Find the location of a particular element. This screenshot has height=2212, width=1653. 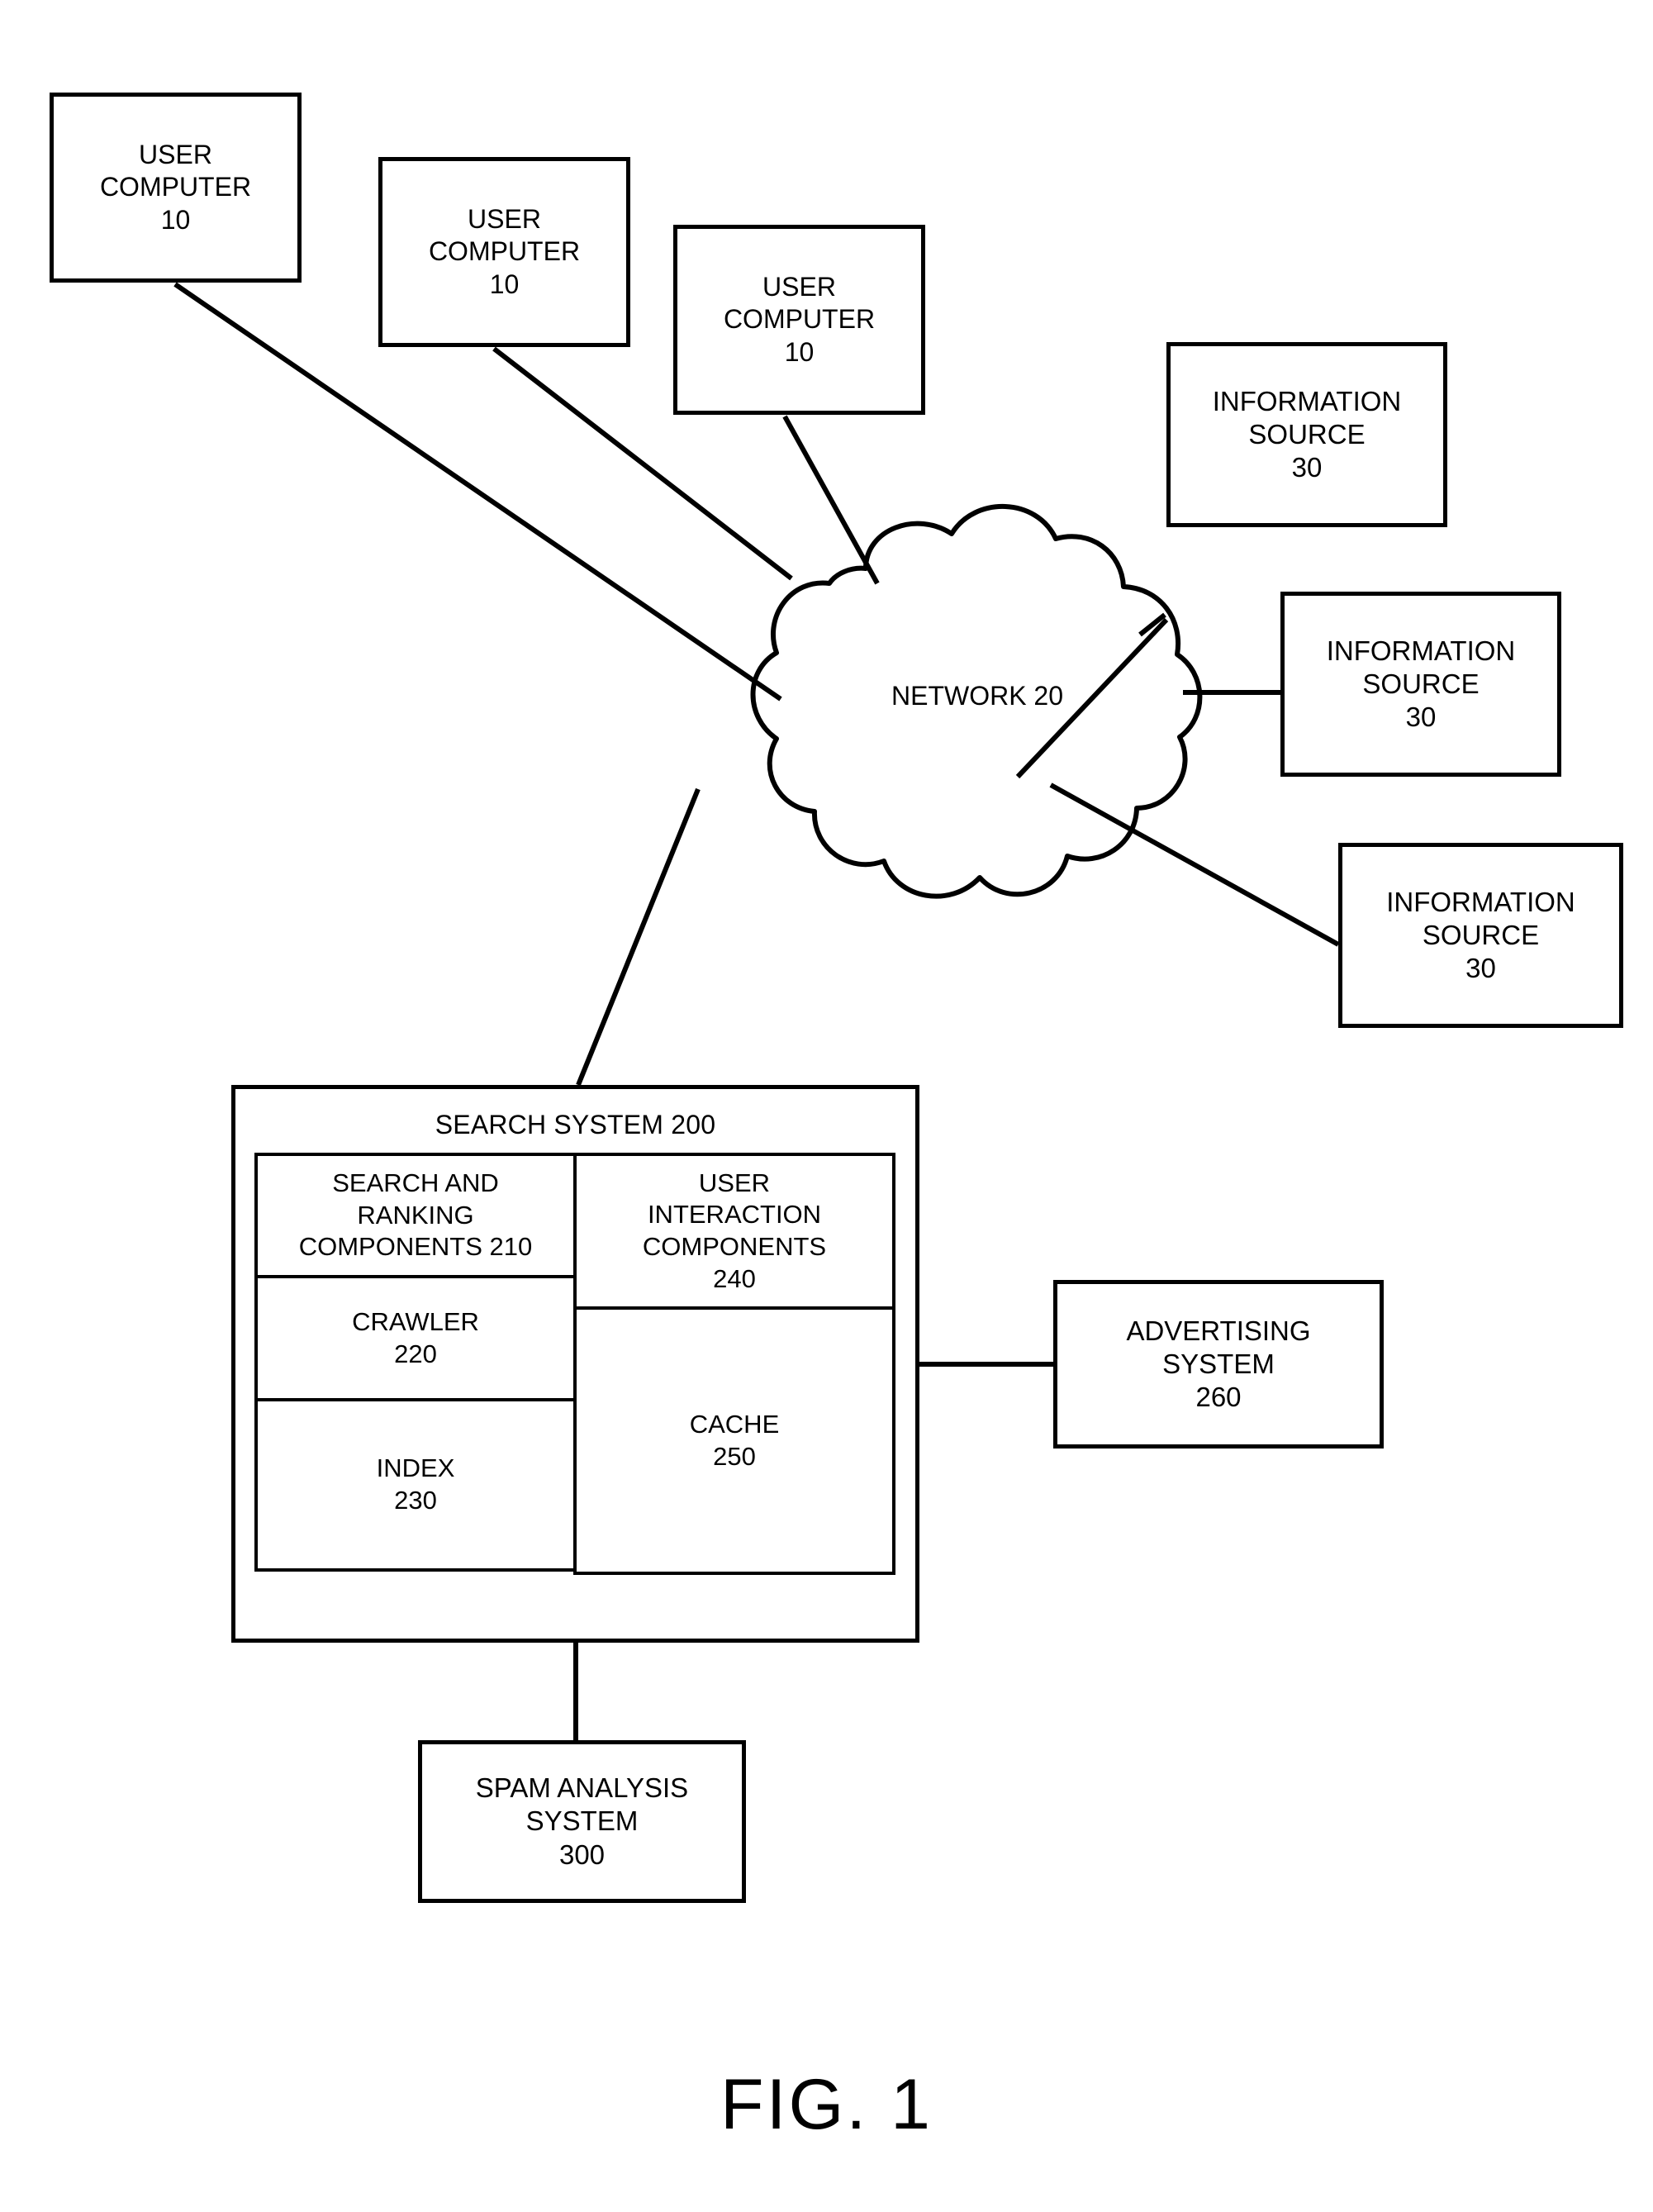

index-box: INDEX 230 is located at coordinates (415, 1485).